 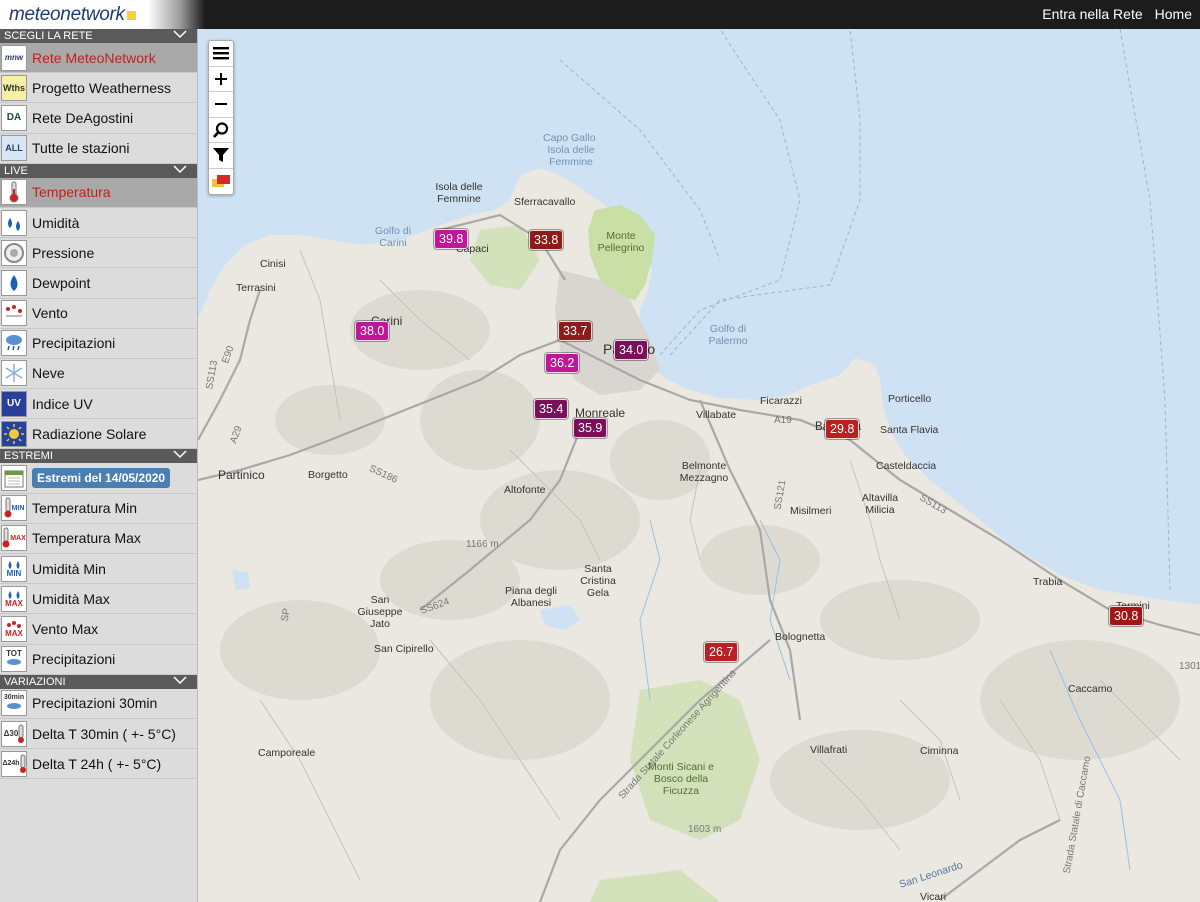 What do you see at coordinates (221, 105) in the screenshot?
I see `zoom-out-icon` at bounding box center [221, 105].